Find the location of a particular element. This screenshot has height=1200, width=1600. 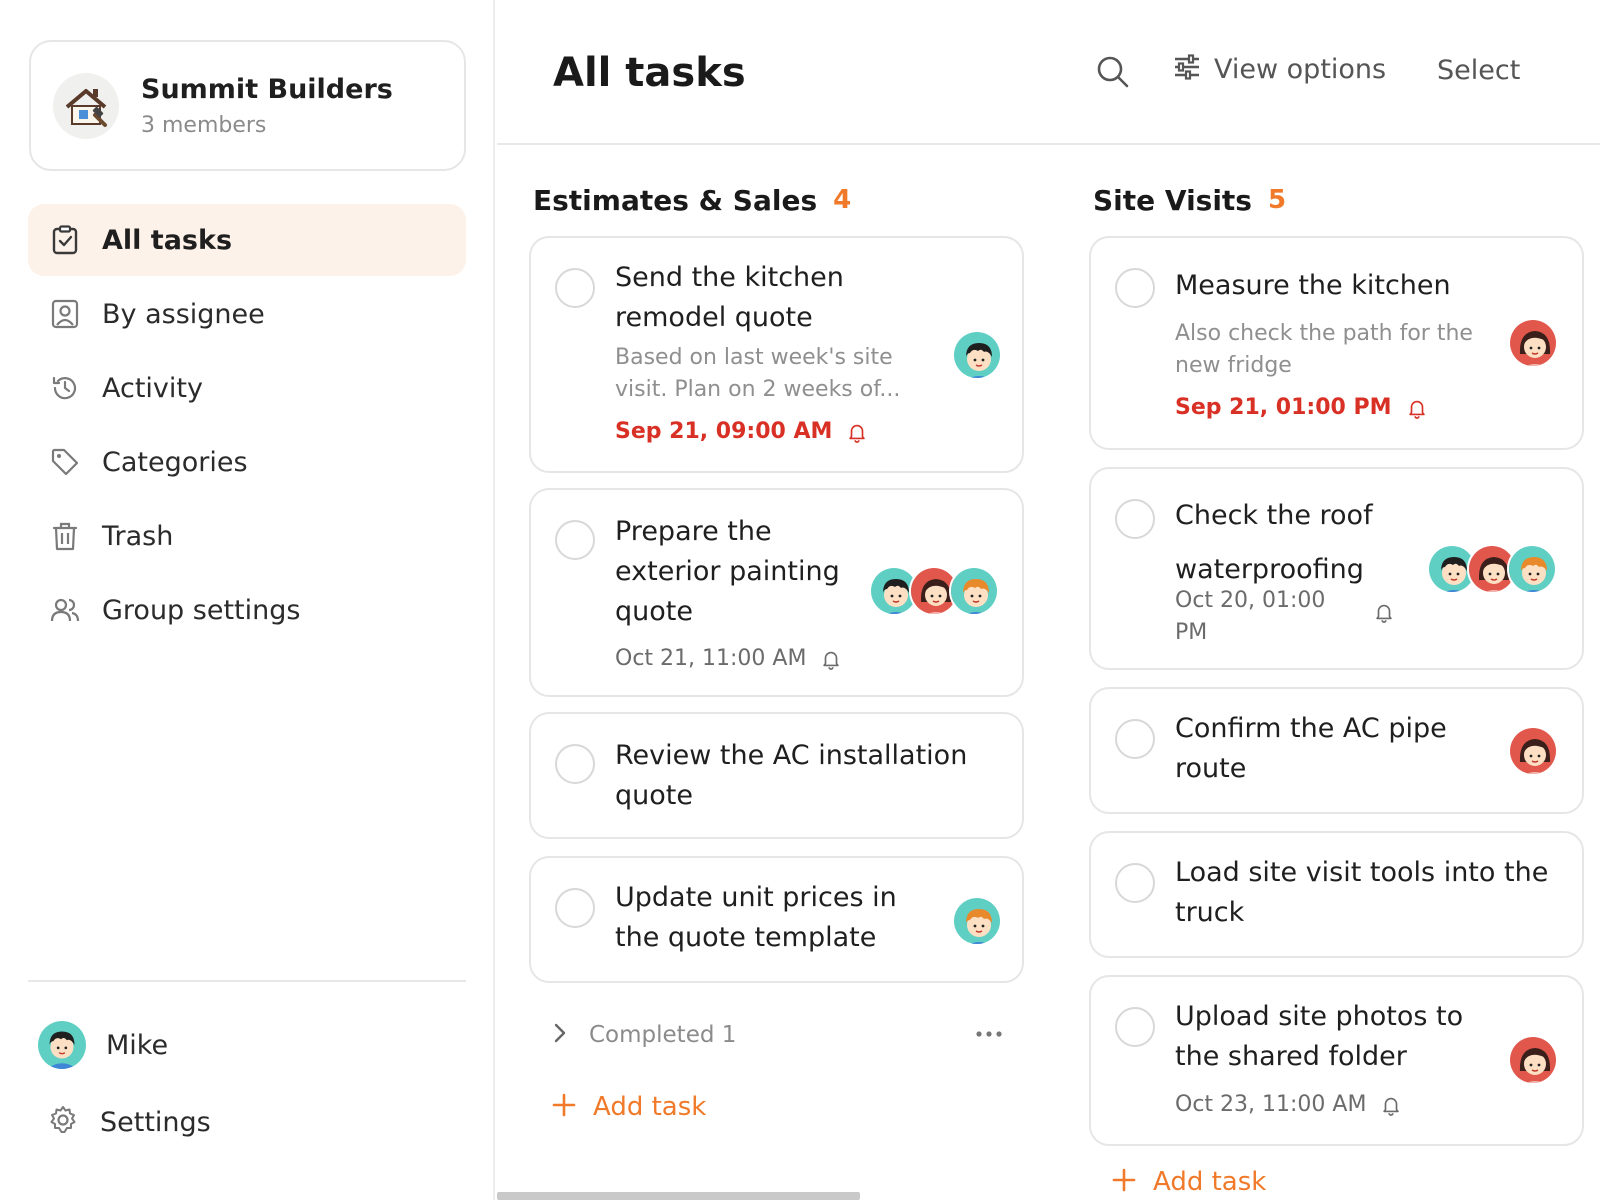

task-title: Confirm the AC pipe route is located at coordinates (1311, 748).